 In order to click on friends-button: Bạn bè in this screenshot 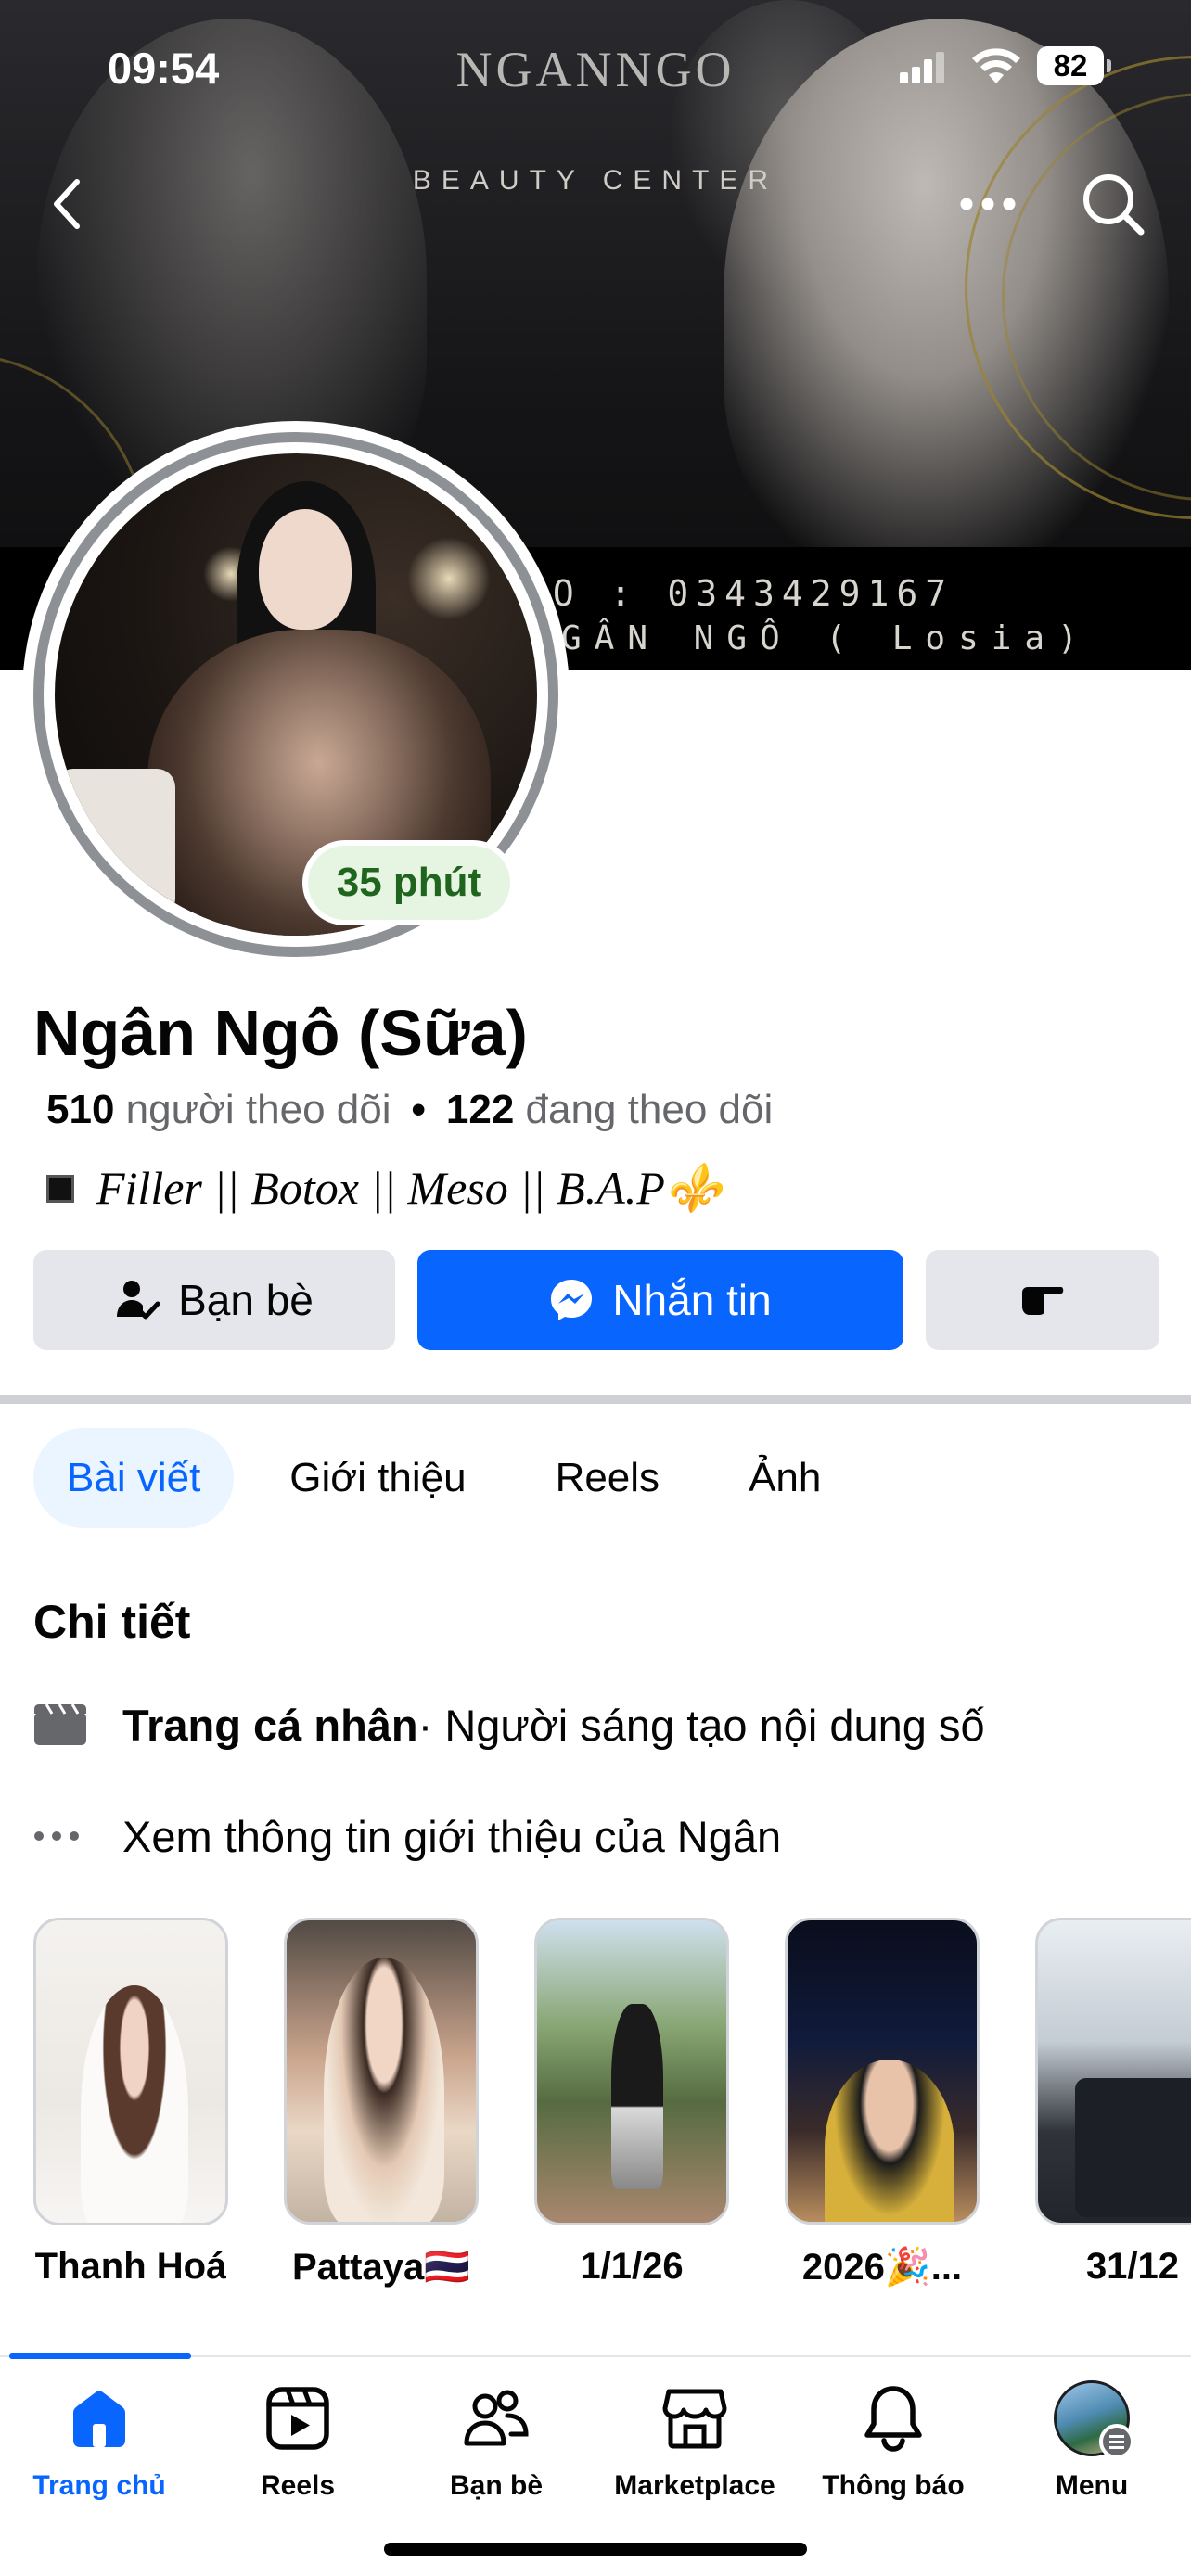, I will do `click(214, 1300)`.